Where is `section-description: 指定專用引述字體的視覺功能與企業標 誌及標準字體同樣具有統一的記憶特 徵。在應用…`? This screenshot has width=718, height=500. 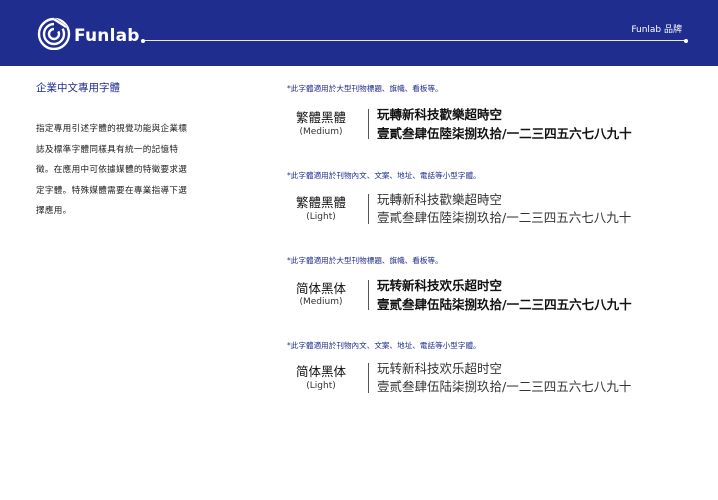 section-description: 指定專用引述字體的視覺功能與企業標 誌及標準字體同樣具有統一的記憶特 徵。在應用… is located at coordinates (126, 170).